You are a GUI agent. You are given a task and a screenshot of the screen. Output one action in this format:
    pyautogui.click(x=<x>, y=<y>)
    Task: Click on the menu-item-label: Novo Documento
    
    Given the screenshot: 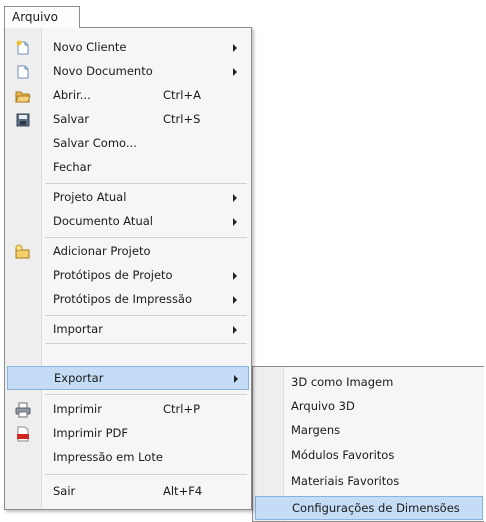 What is the action you would take?
    pyautogui.click(x=103, y=71)
    